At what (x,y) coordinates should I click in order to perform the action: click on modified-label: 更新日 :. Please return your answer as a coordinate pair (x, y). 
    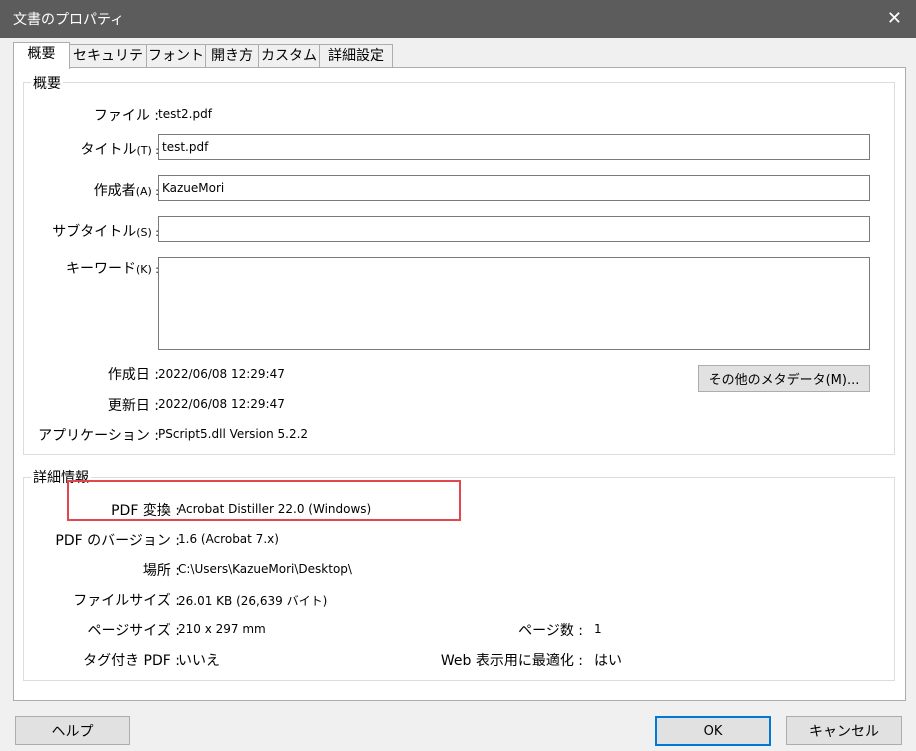
    Looking at the image, I should click on (133, 406).